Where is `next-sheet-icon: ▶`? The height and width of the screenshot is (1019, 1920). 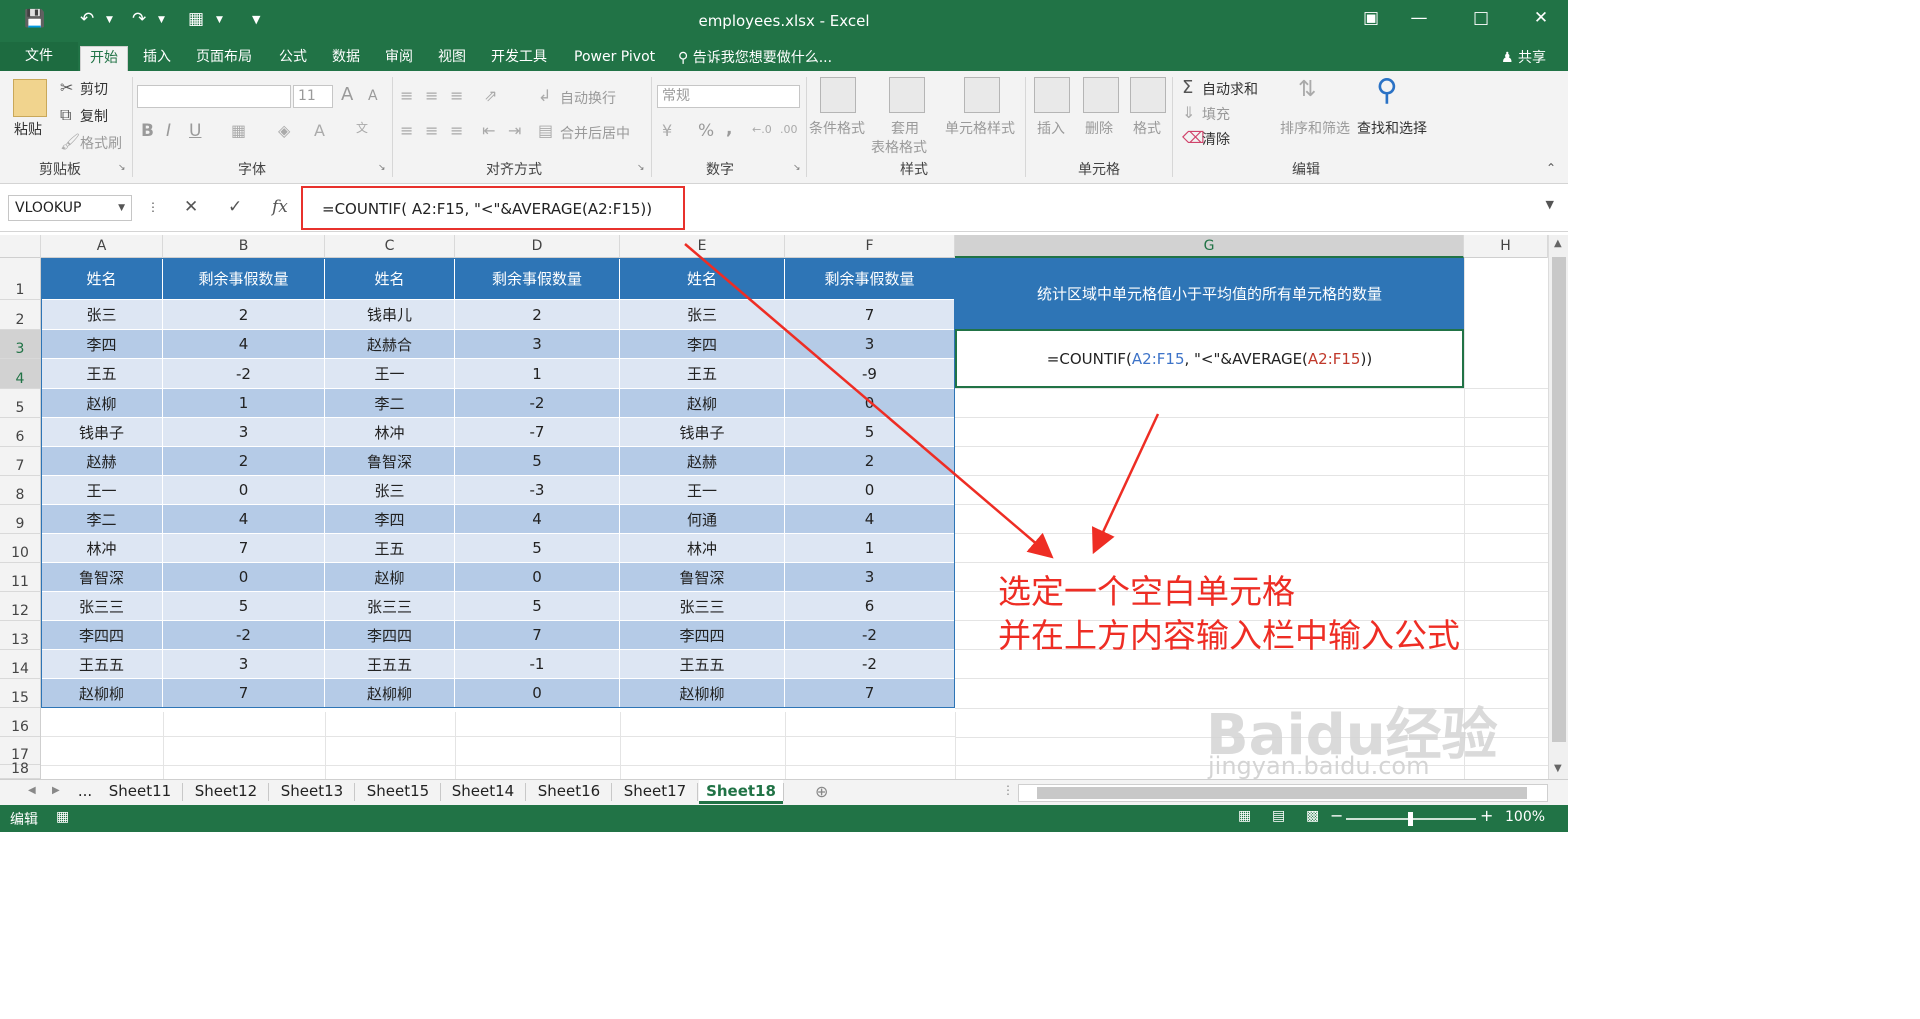 next-sheet-icon: ▶ is located at coordinates (56, 790).